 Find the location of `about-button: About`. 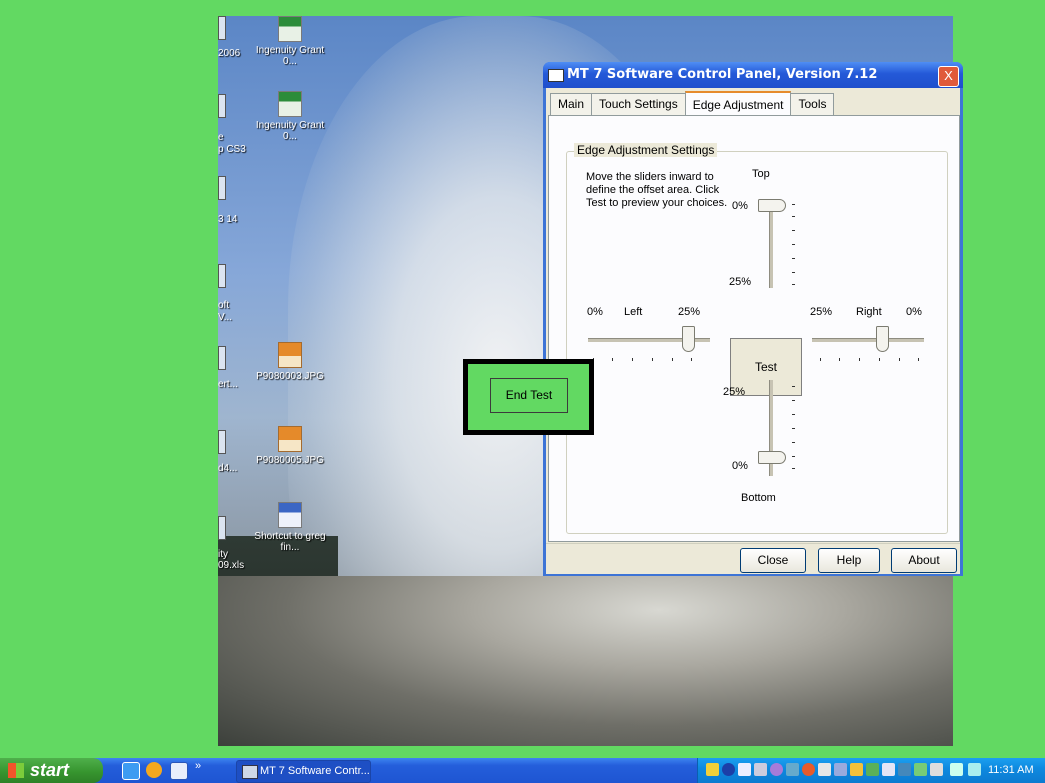

about-button: About is located at coordinates (924, 560).